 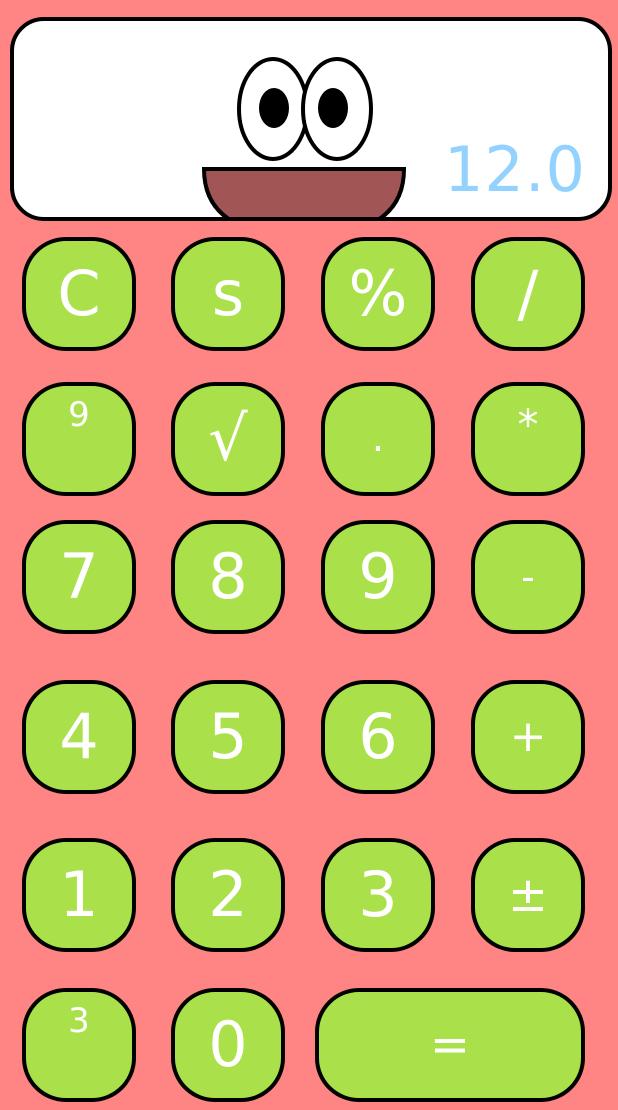 What do you see at coordinates (228, 439) in the screenshot?
I see `square-root-button: √` at bounding box center [228, 439].